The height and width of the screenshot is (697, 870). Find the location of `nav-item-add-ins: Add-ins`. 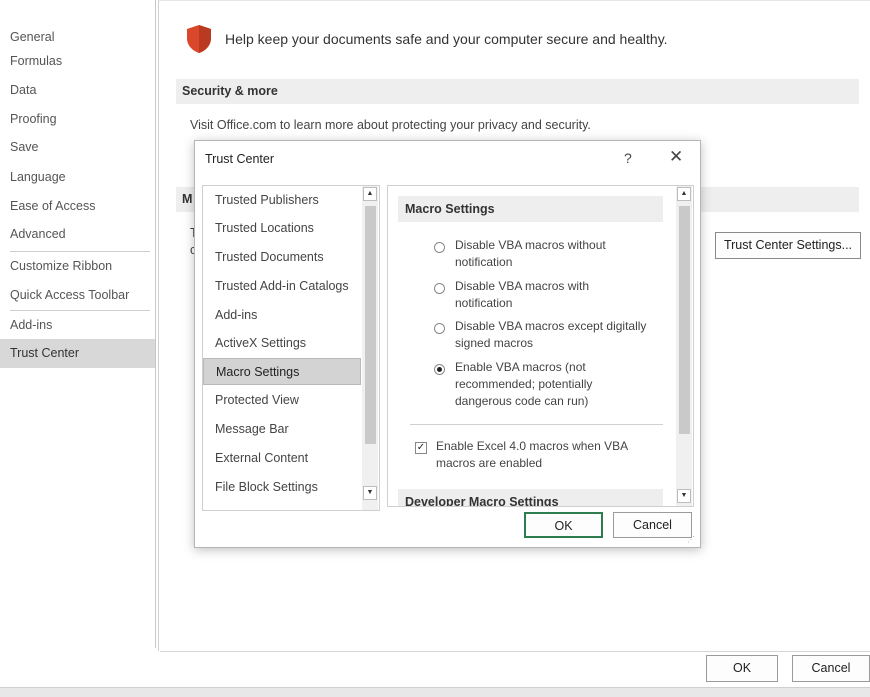

nav-item-add-ins: Add-ins is located at coordinates (282, 315).